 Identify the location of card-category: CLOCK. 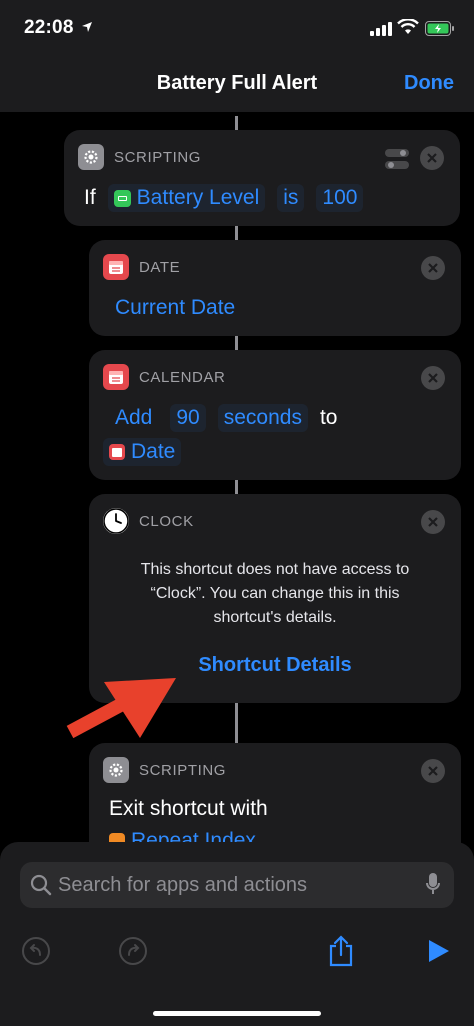
(166, 521).